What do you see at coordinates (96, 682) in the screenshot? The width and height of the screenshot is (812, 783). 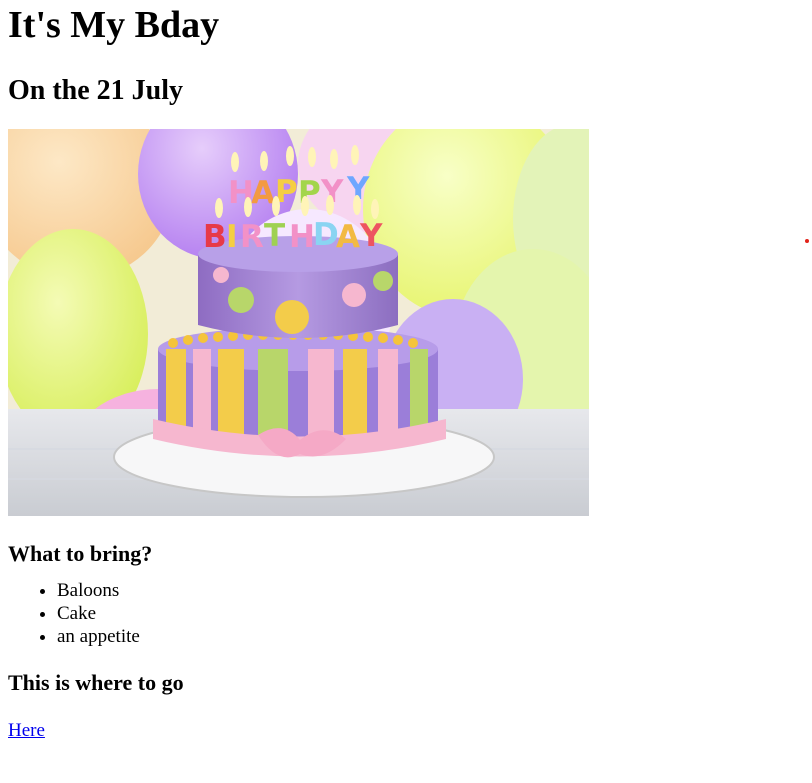 I see `go-heading: This is where to go` at bounding box center [96, 682].